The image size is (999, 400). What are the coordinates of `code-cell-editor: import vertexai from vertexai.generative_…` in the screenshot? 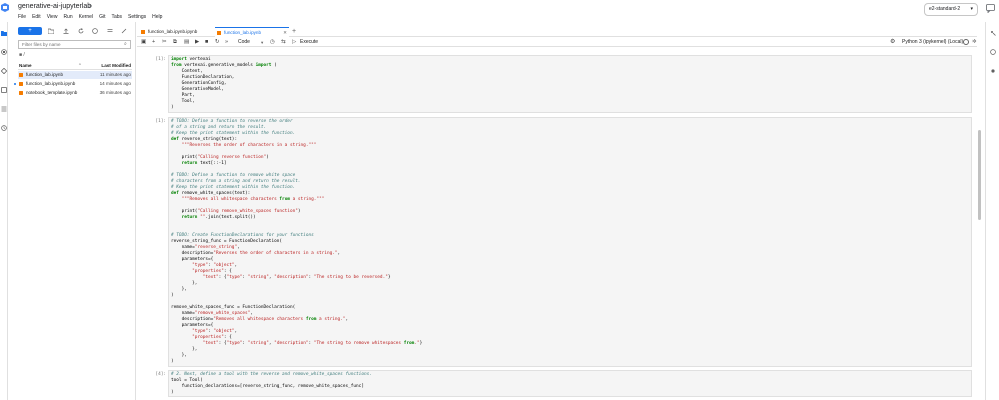 It's located at (570, 84).